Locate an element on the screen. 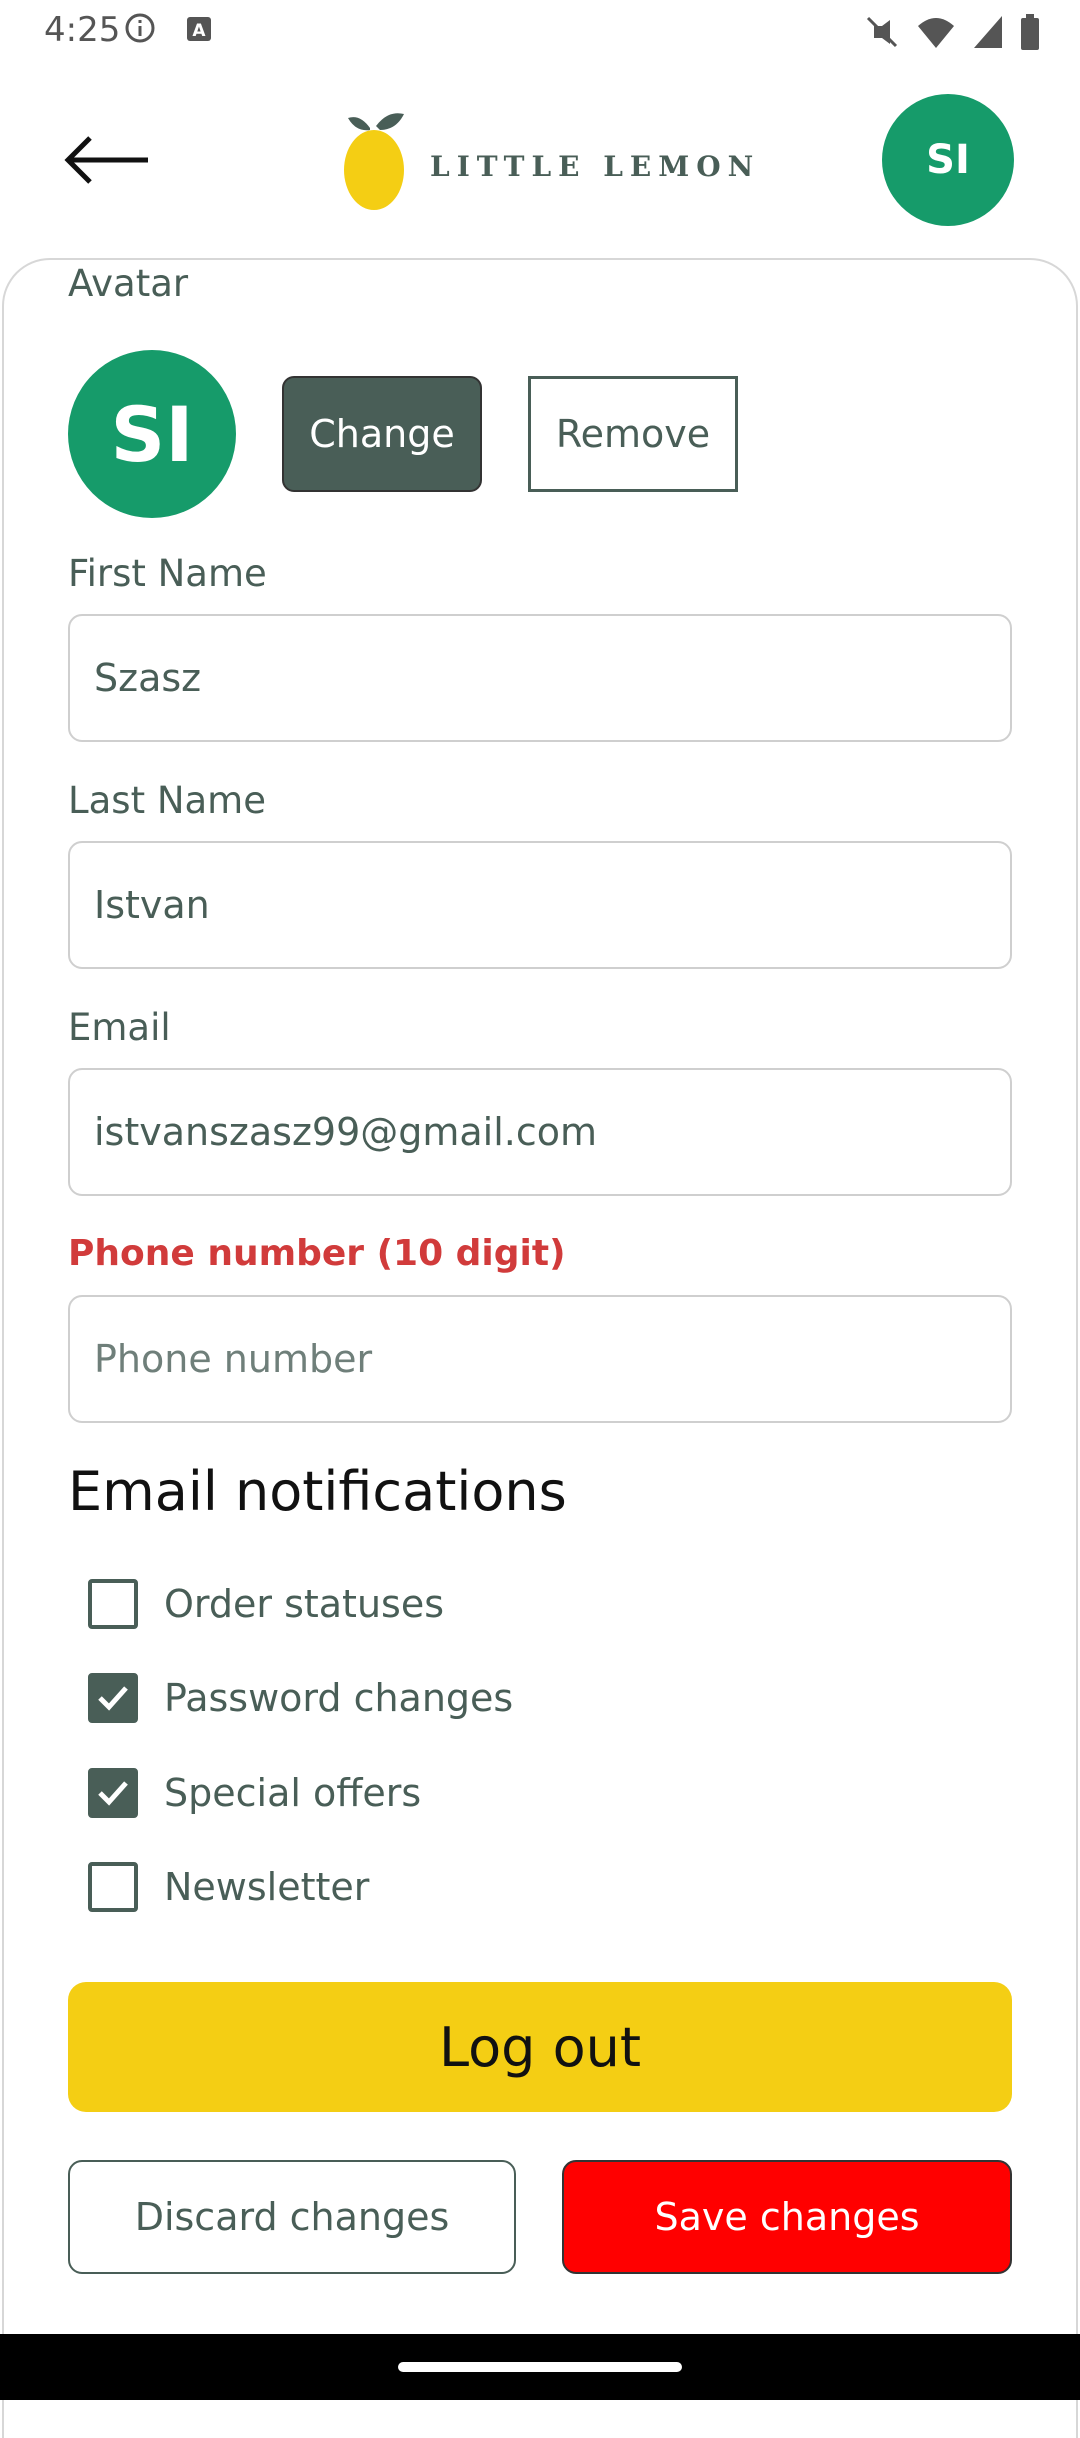 This screenshot has width=1080, height=2438. avatar-label: Avatar is located at coordinates (128, 283).